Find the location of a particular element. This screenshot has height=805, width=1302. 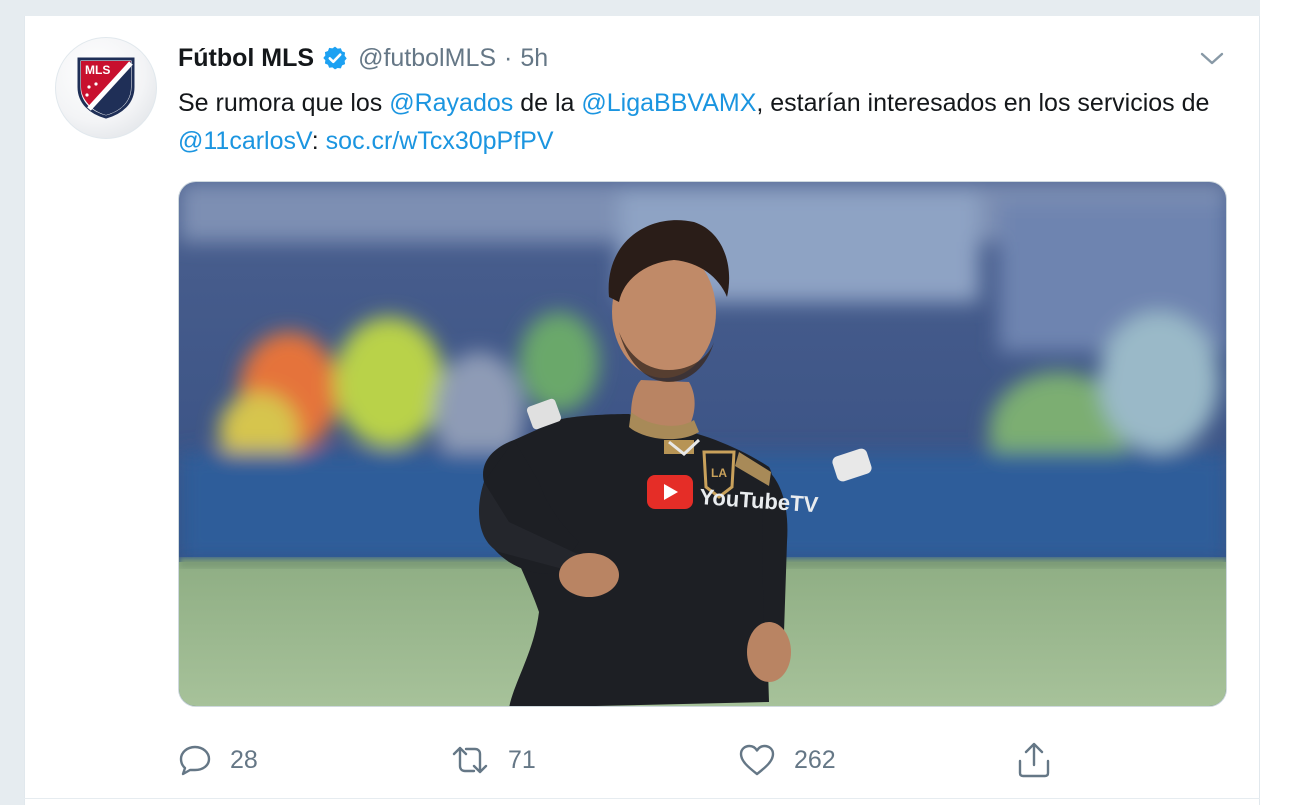

verified-badge-icon is located at coordinates (335, 58).